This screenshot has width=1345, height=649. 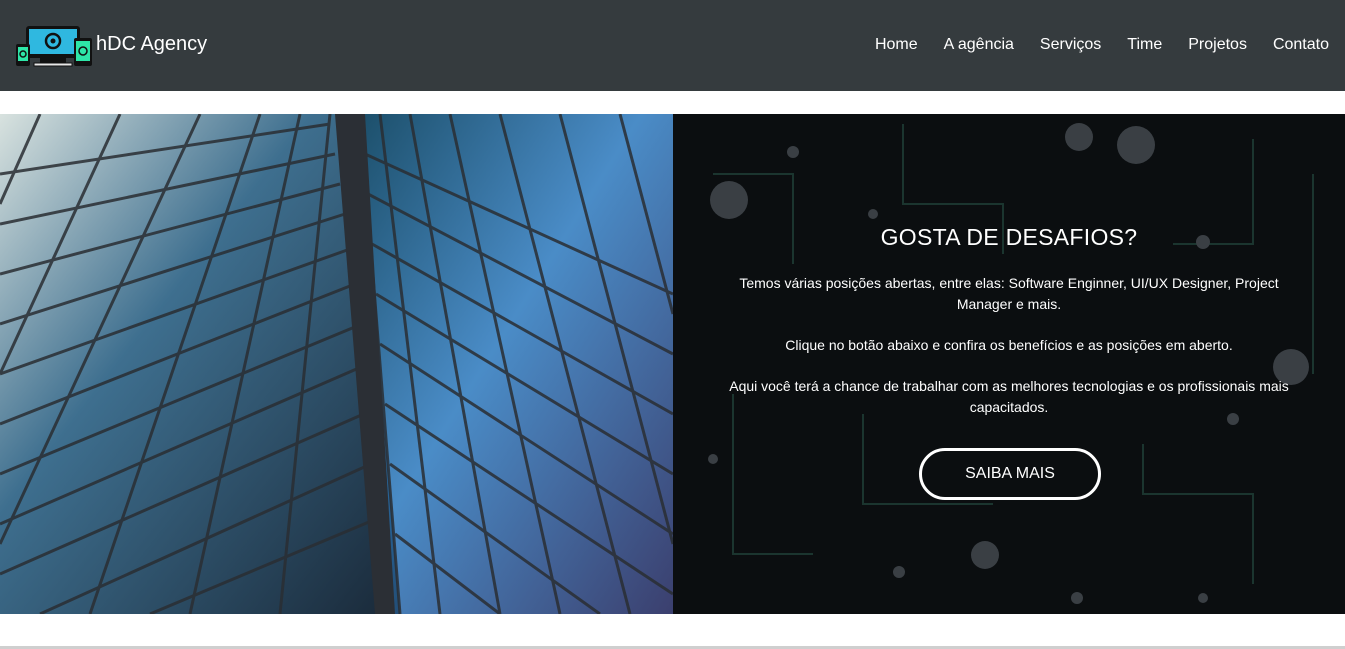 I want to click on nav-link-home: Home, so click(x=896, y=45).